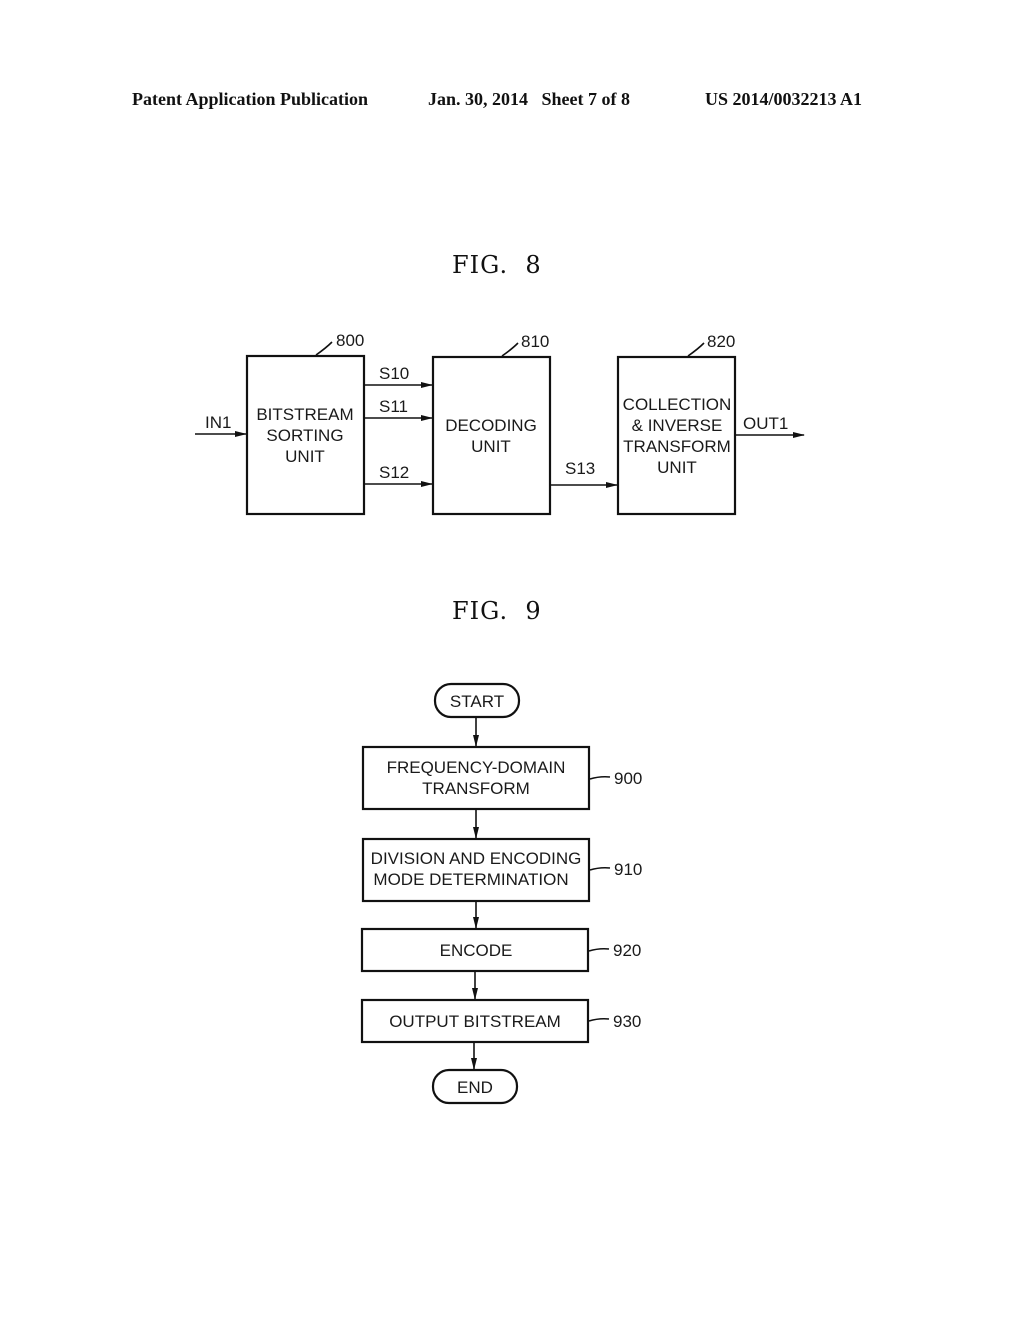  Describe the element at coordinates (476, 778) in the screenshot. I see `step-900-box` at that location.